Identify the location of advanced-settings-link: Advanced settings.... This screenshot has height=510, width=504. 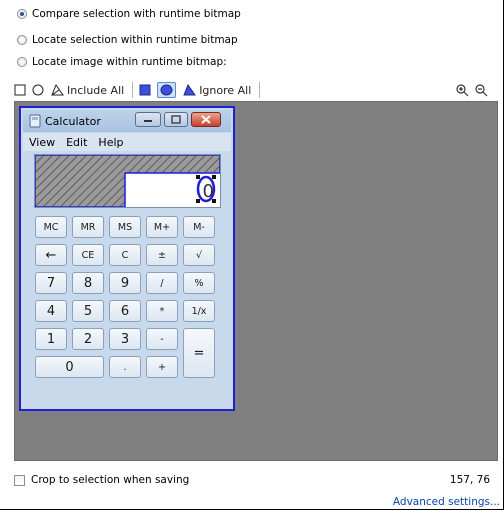
(446, 502).